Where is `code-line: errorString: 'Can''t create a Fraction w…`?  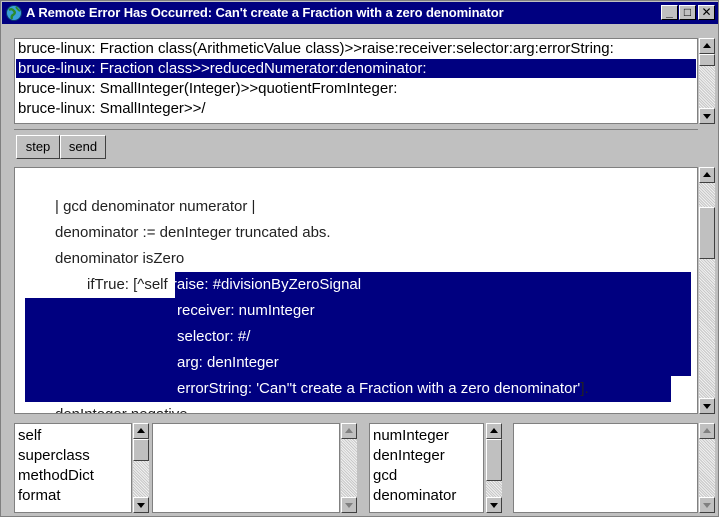 code-line: errorString: 'Can''t create a Fraction w… is located at coordinates (383, 389).